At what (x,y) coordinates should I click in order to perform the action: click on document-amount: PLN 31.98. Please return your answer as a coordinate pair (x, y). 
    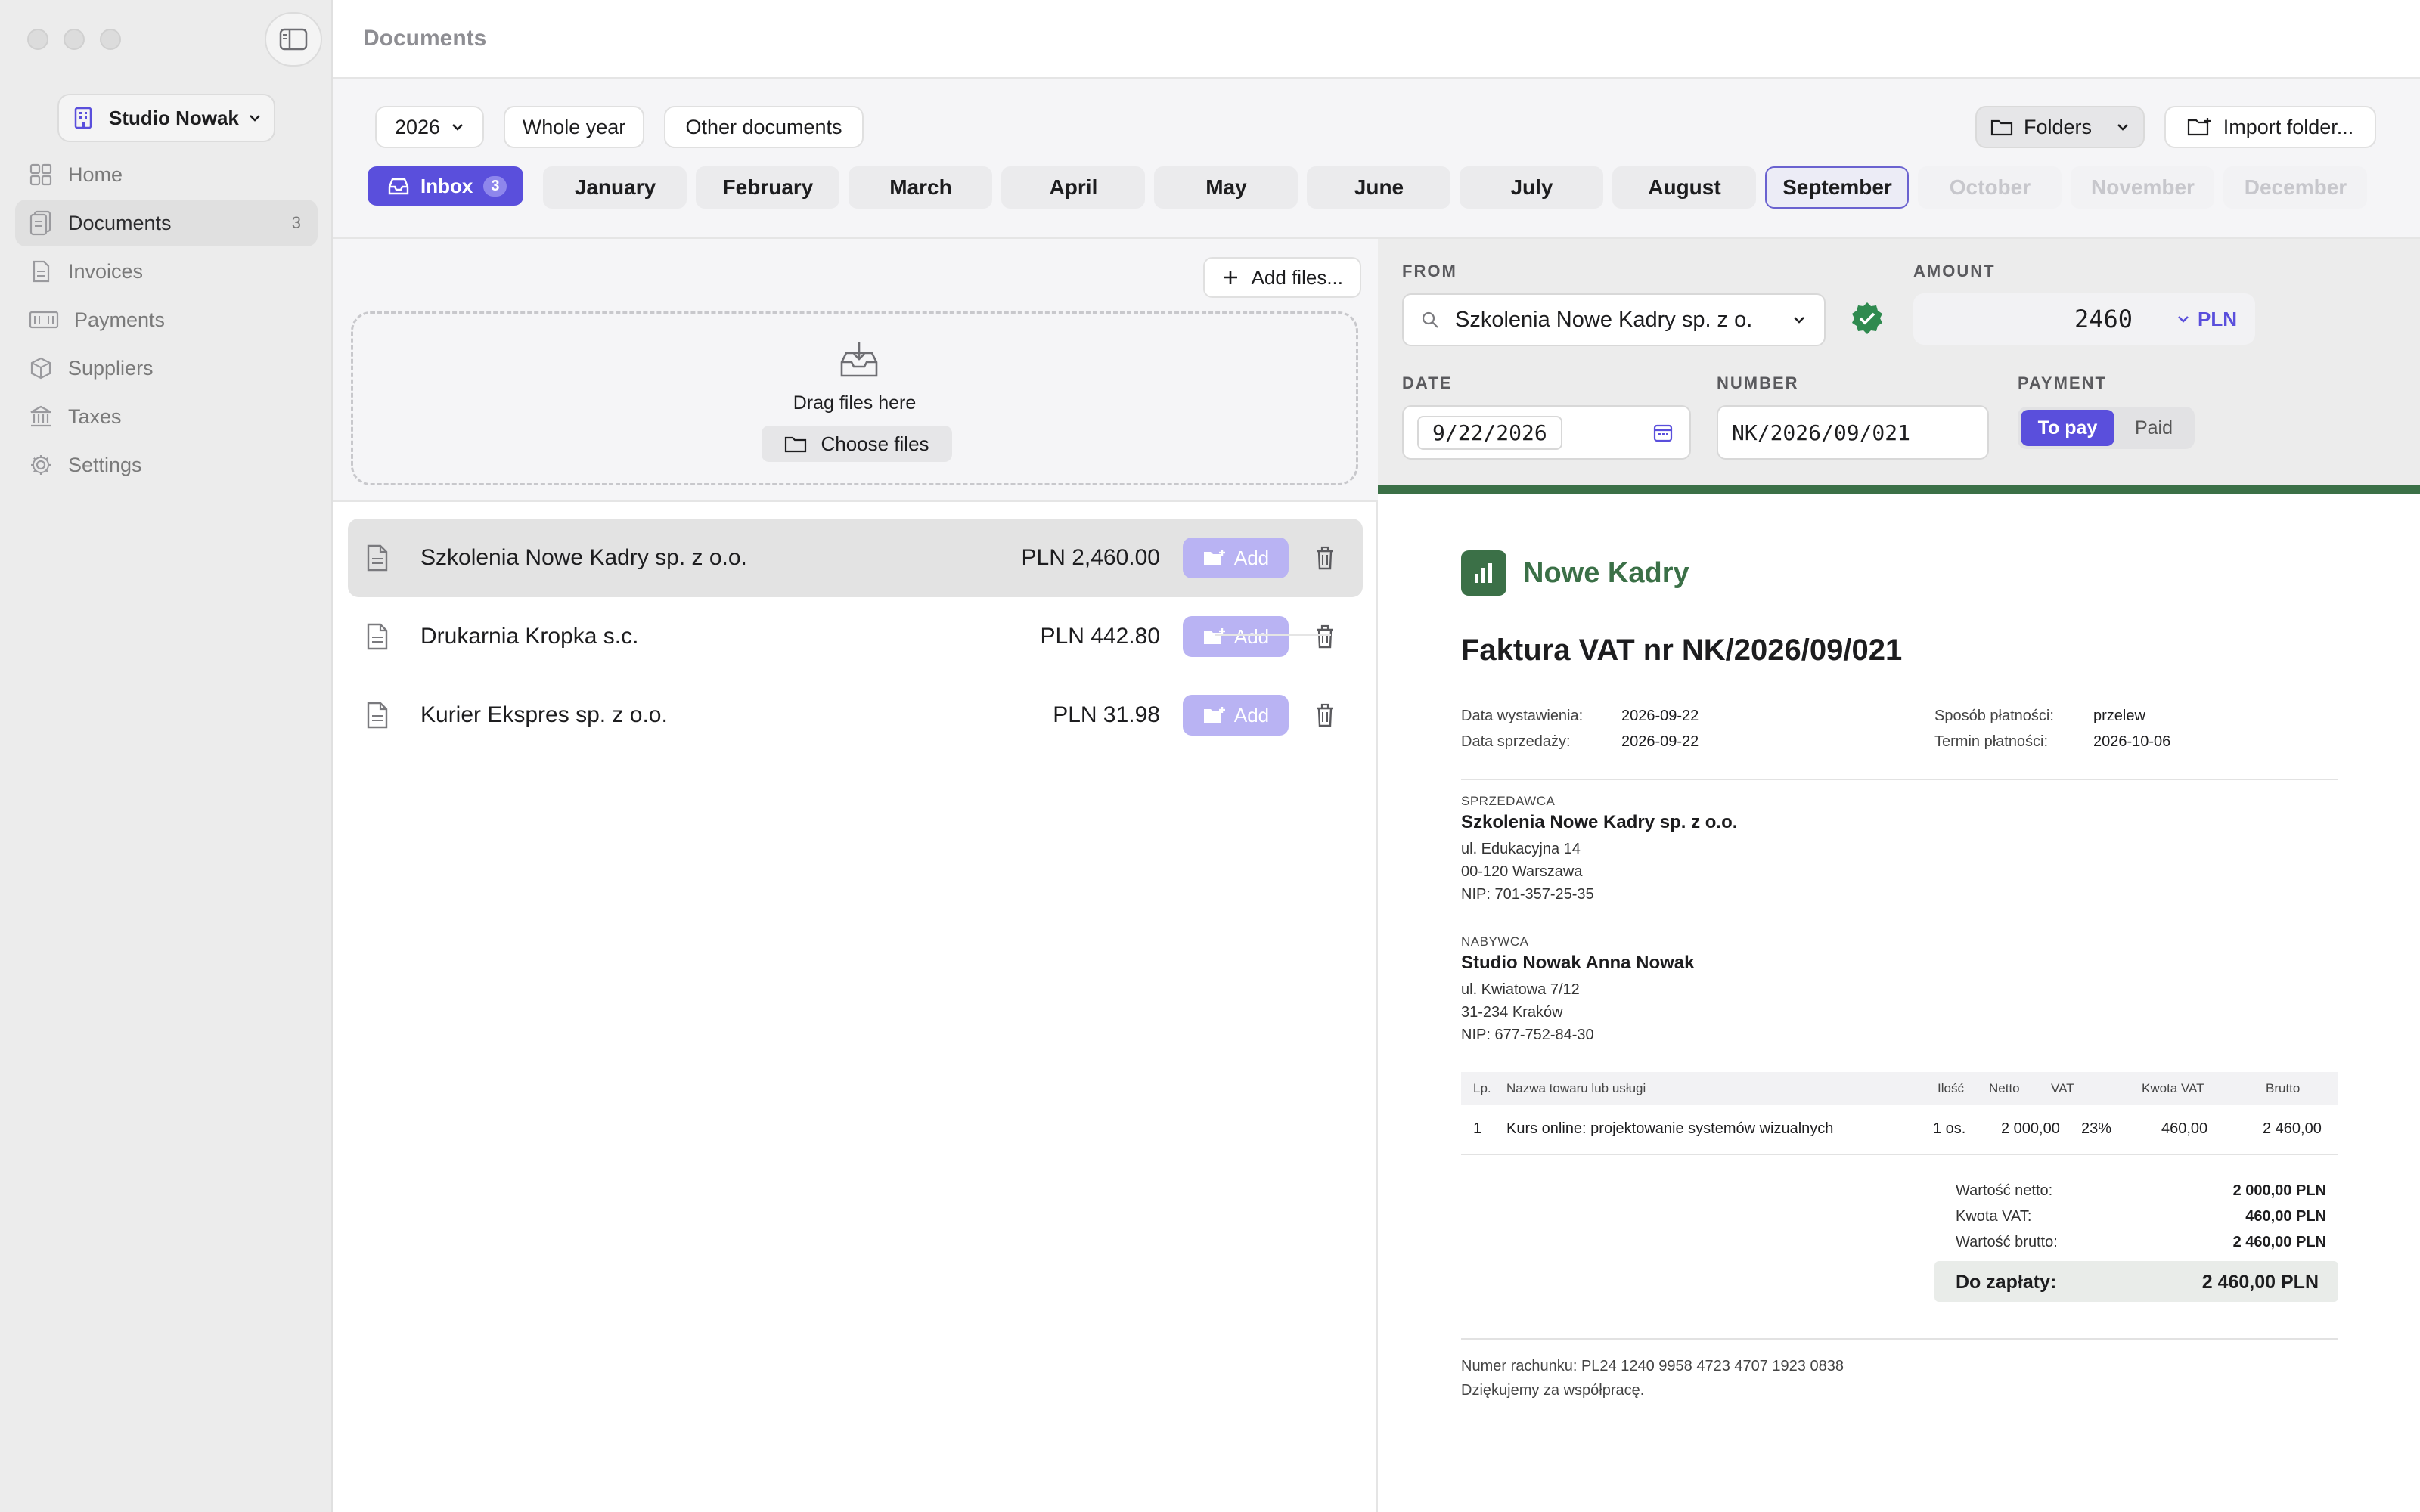
    Looking at the image, I should click on (1106, 714).